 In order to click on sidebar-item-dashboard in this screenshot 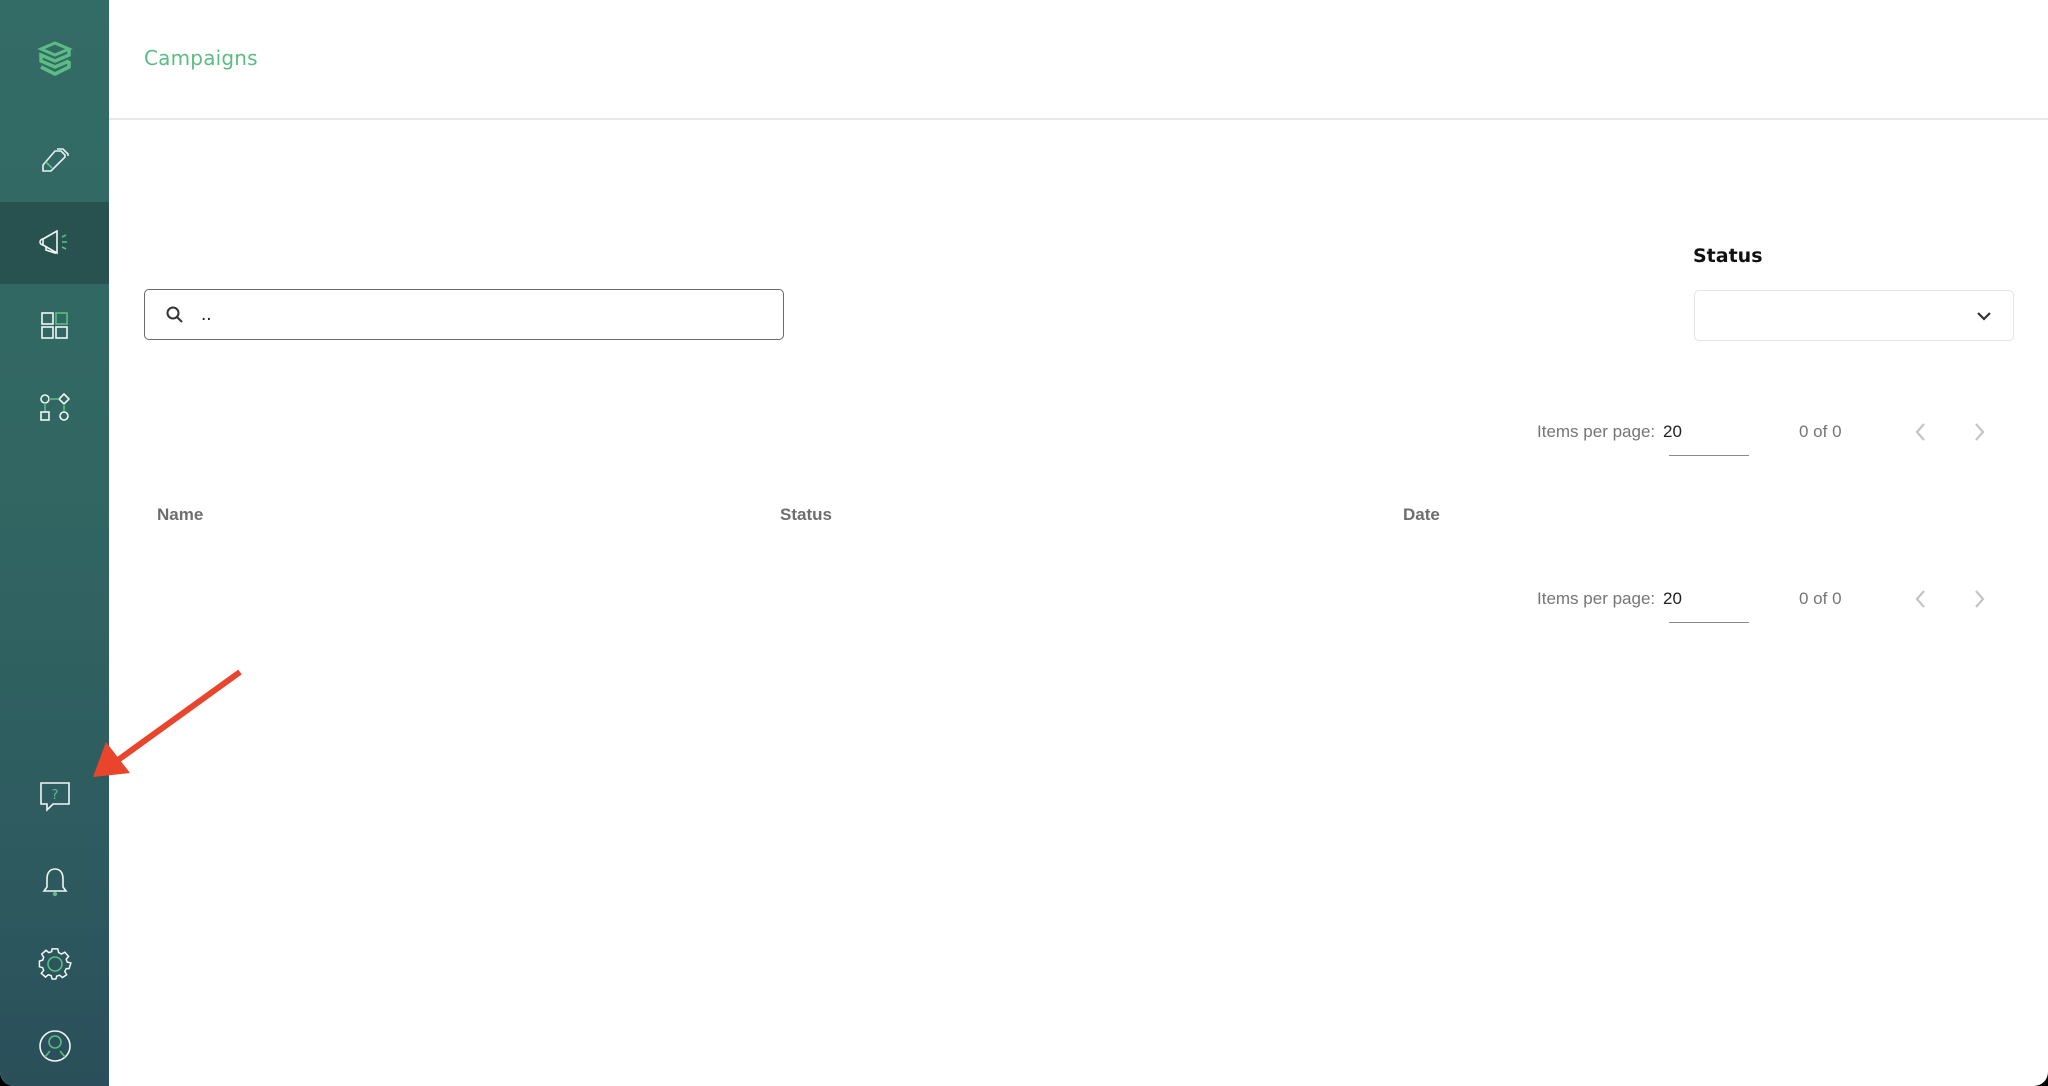, I will do `click(54, 326)`.